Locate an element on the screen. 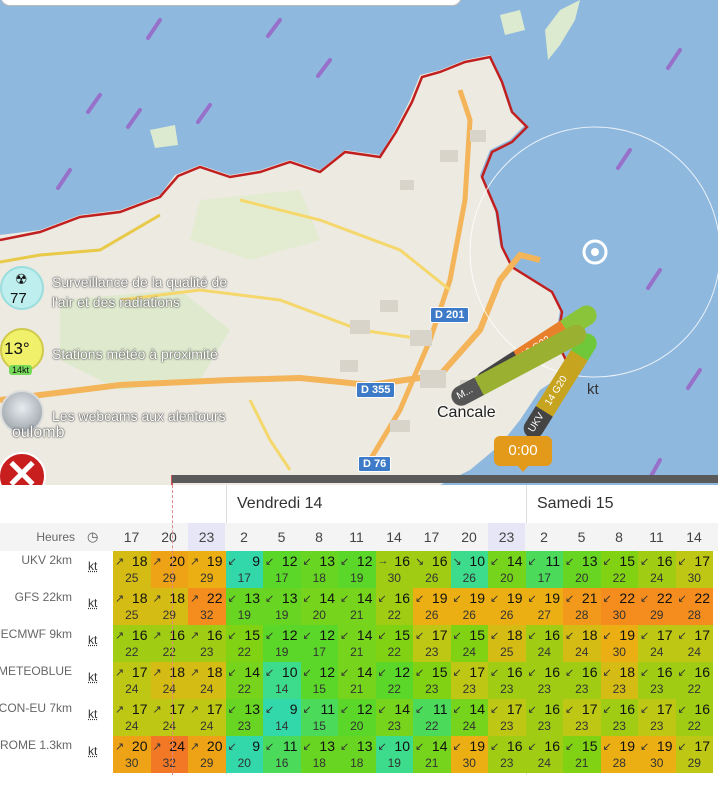 The image size is (718, 785). model-name: UKV 2km is located at coordinates (46, 560).